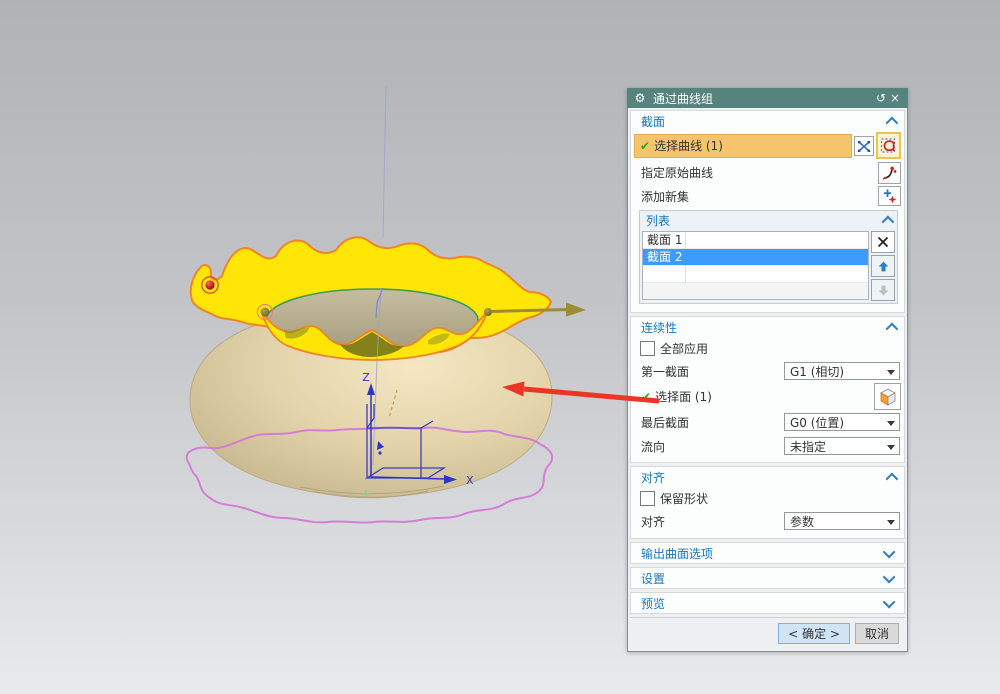  I want to click on select-face-button, so click(887, 396).